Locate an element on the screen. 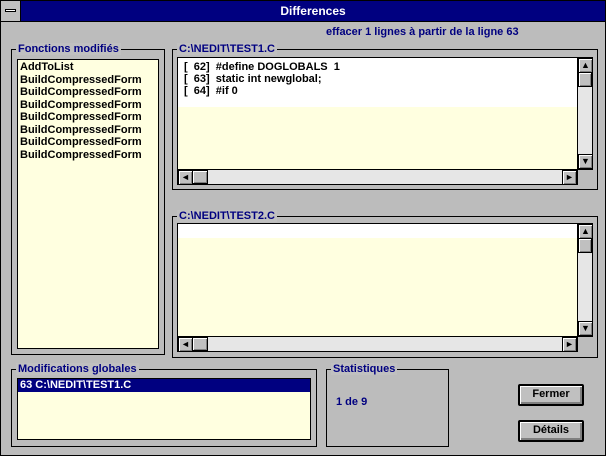 This screenshot has height=456, width=606. stats-group-label: Statistiques is located at coordinates (364, 369).